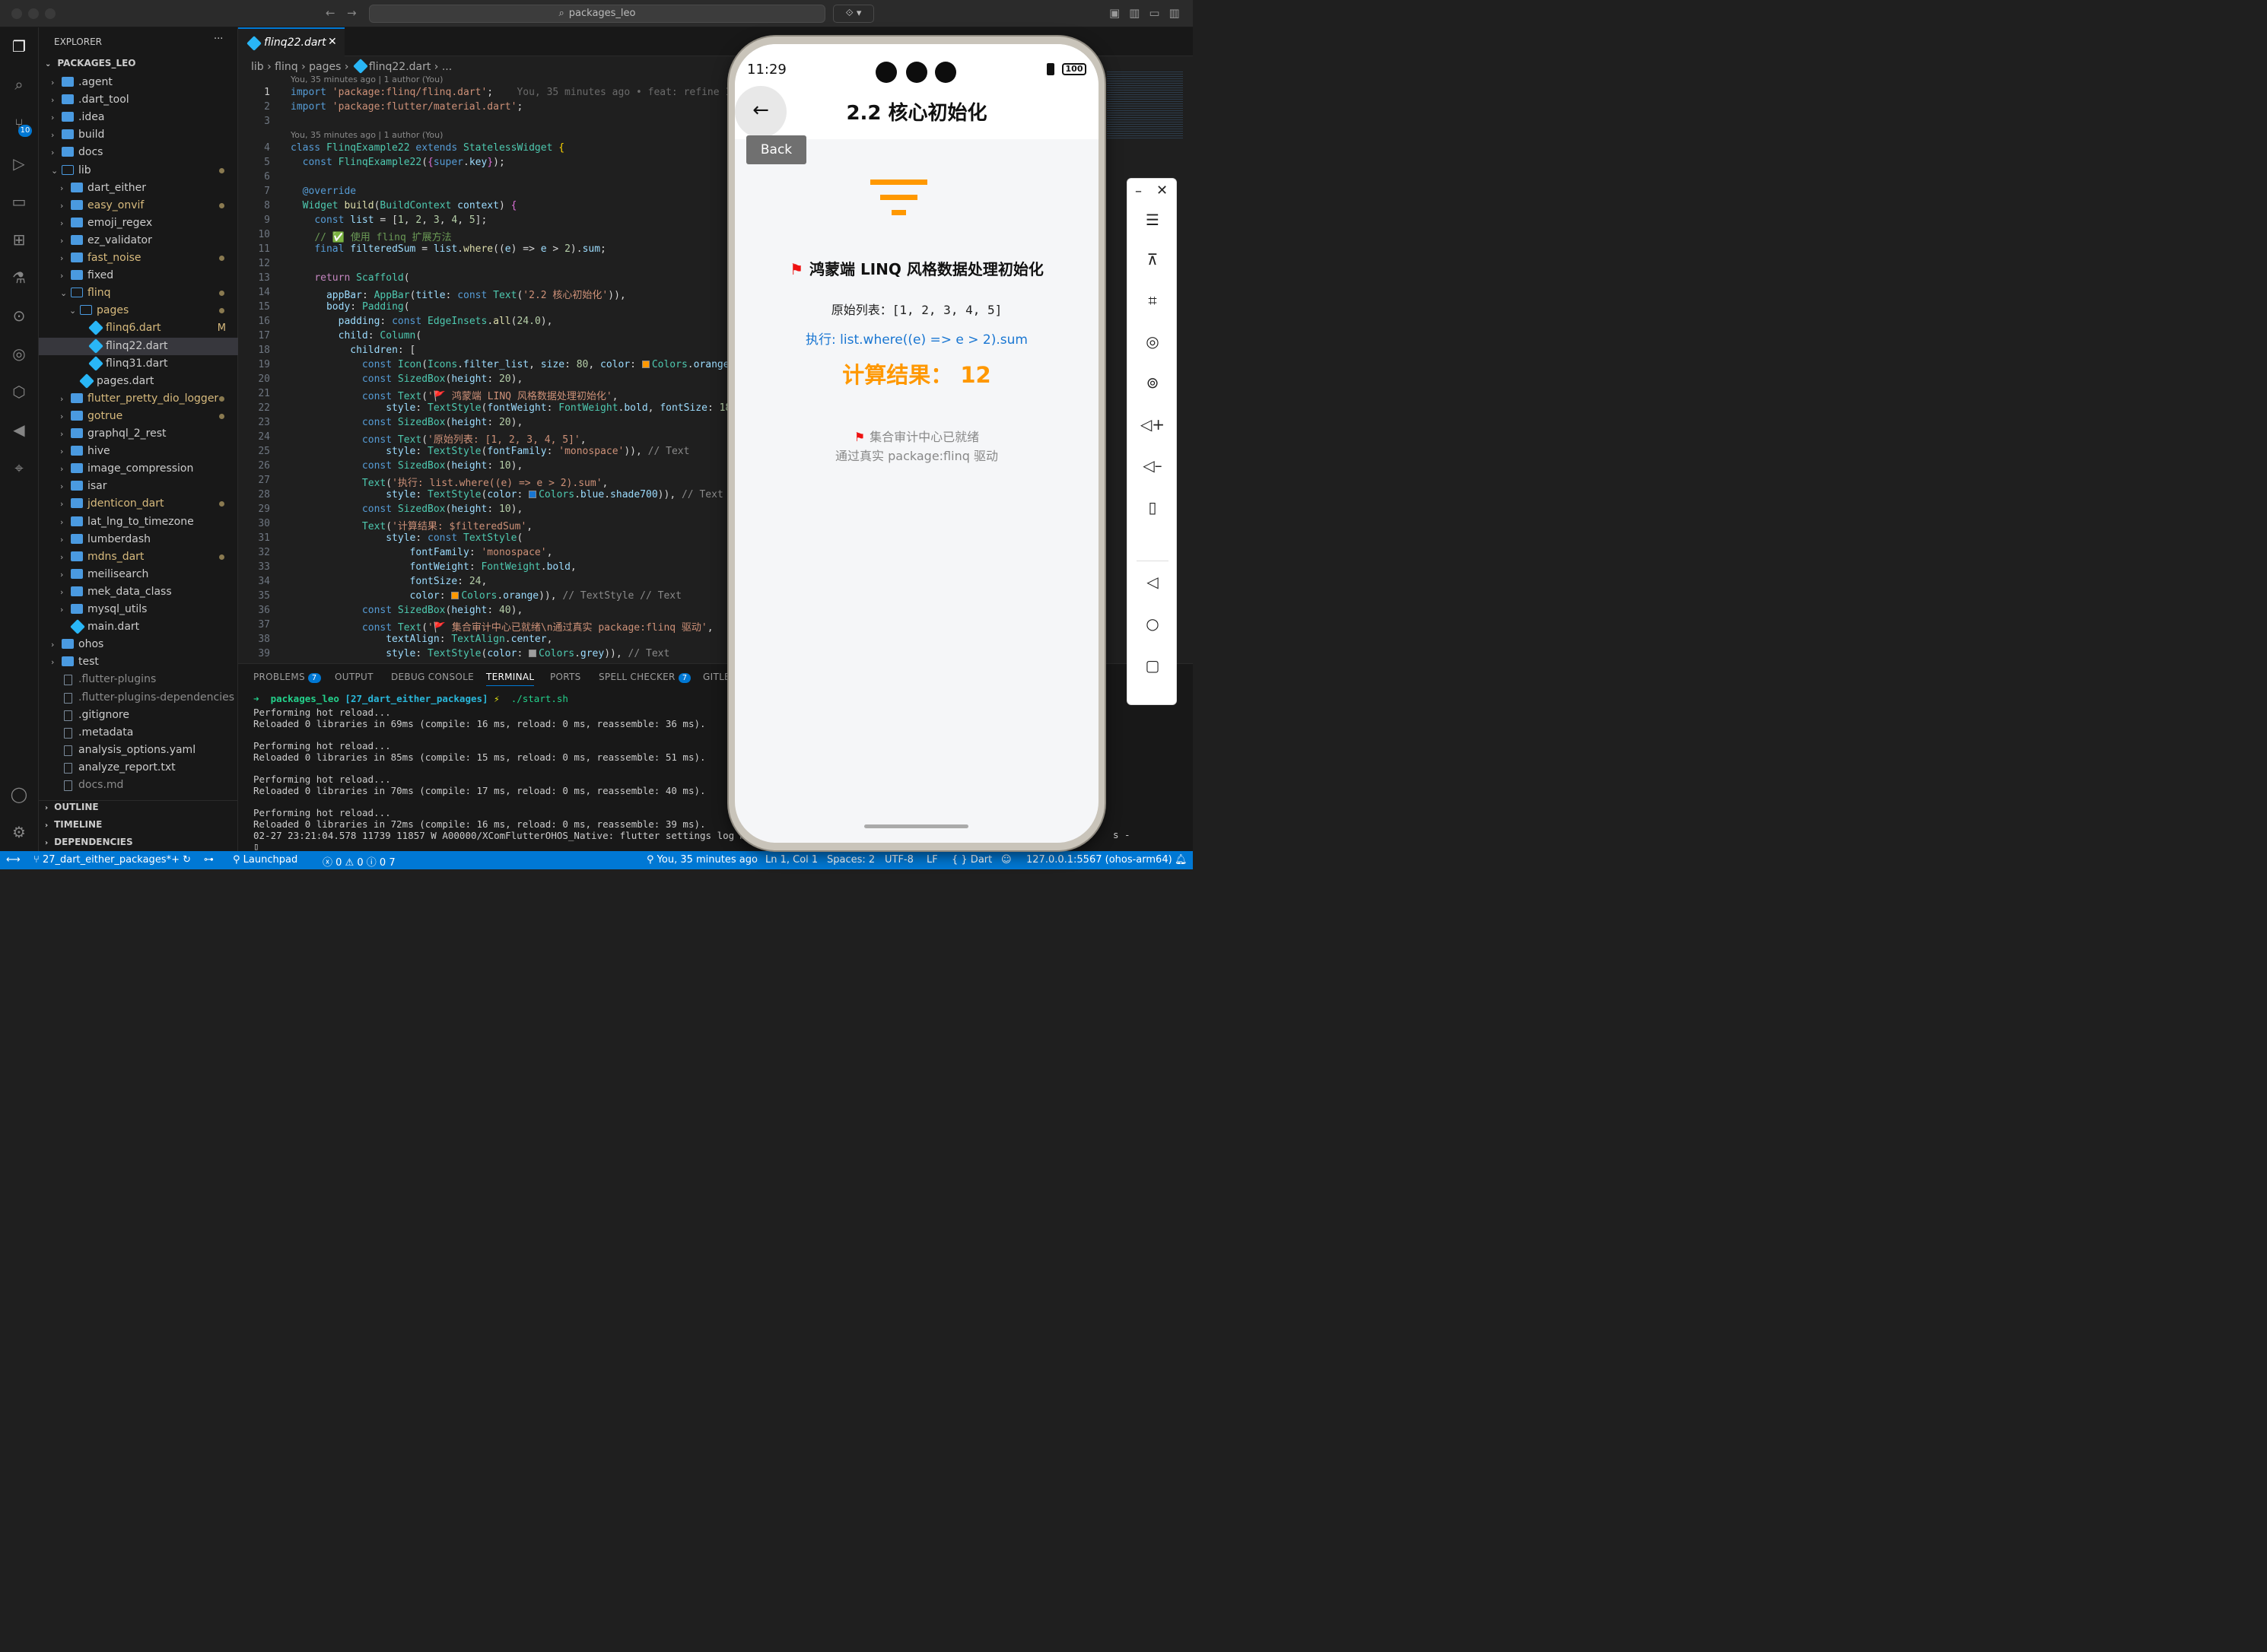 This screenshot has width=2267, height=1652. I want to click on containers-icon: ⬡, so click(19, 392).